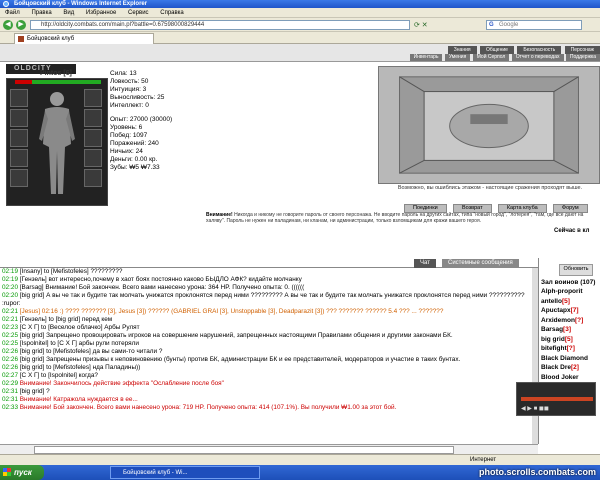 The height and width of the screenshot is (480, 600). I want to click on earring-slot, so click(93, 98).